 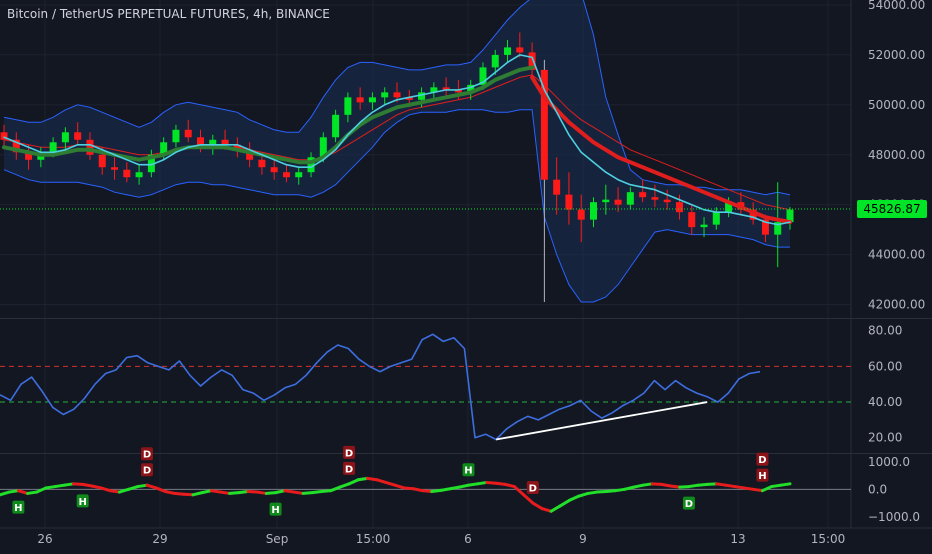 I want to click on price-axis-tick: 52000.00, so click(x=896, y=55).